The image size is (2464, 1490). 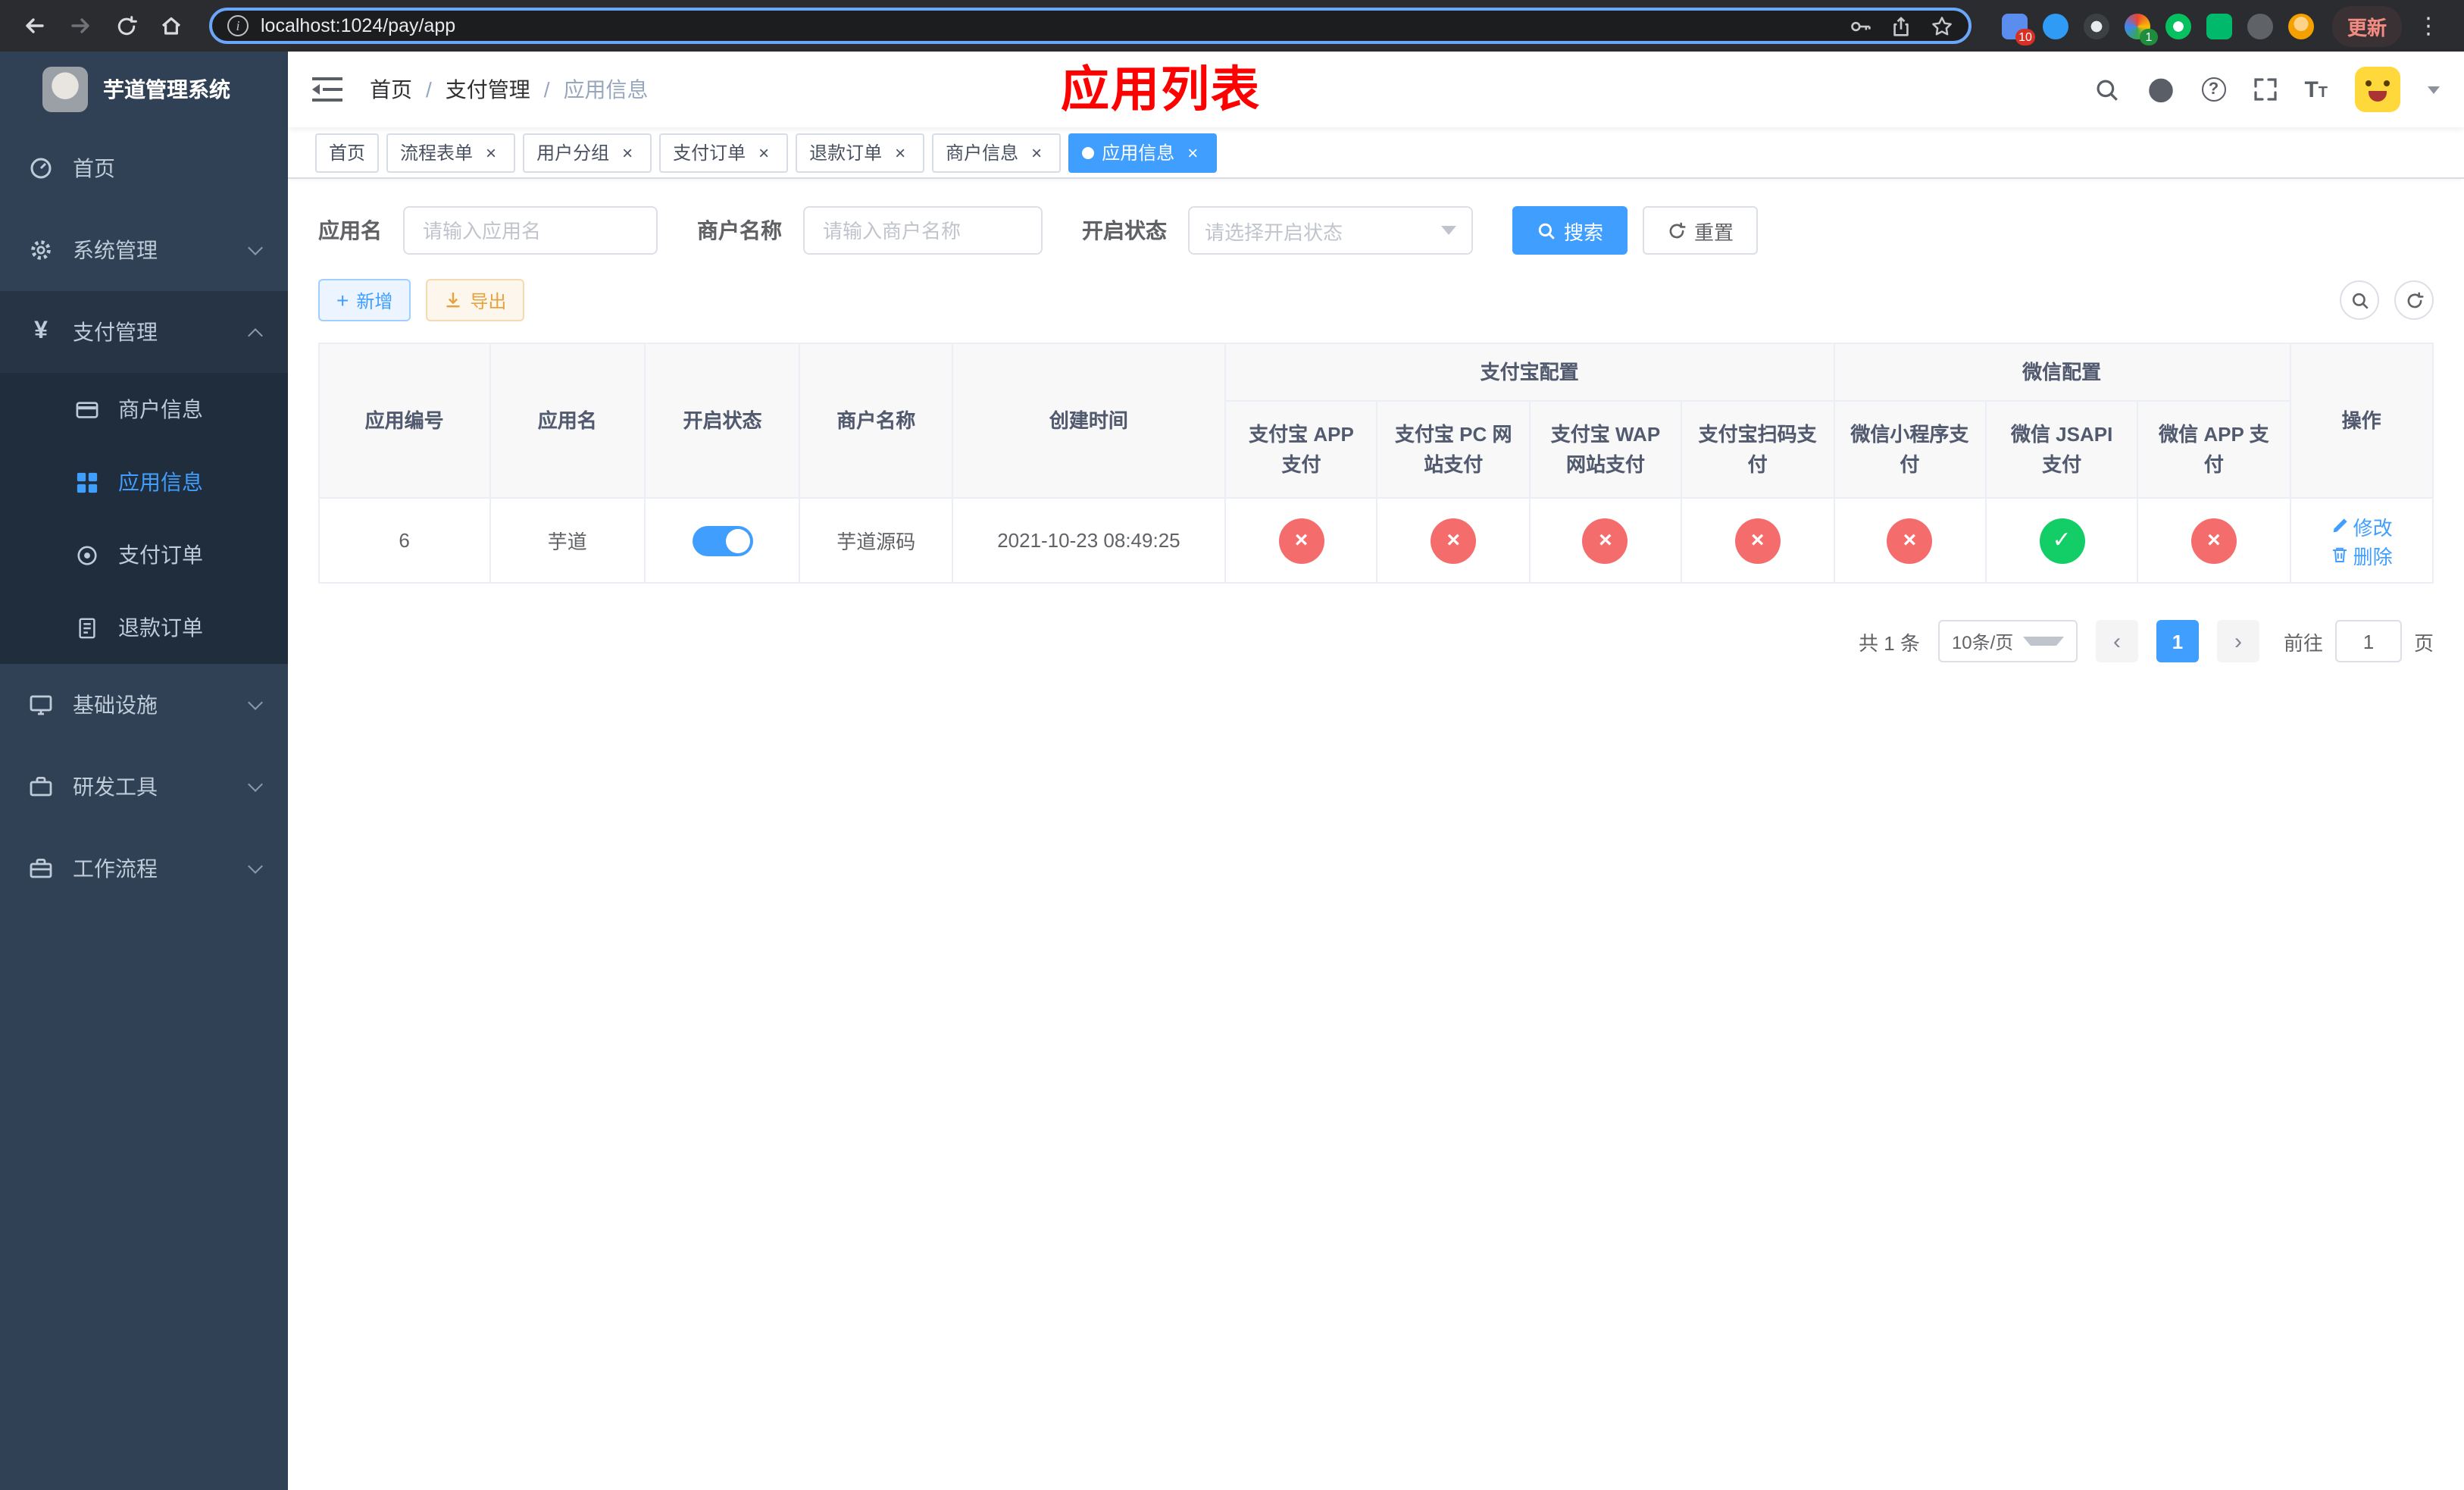 I want to click on breadcrumb-home: 首页, so click(x=391, y=89).